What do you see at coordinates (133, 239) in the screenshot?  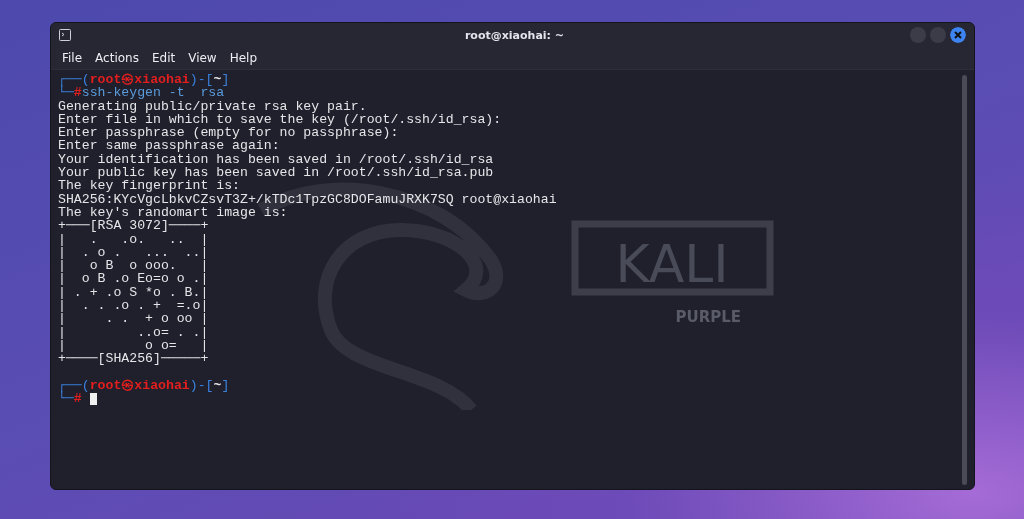 I see `randomart-line: | . .o. .. |` at bounding box center [133, 239].